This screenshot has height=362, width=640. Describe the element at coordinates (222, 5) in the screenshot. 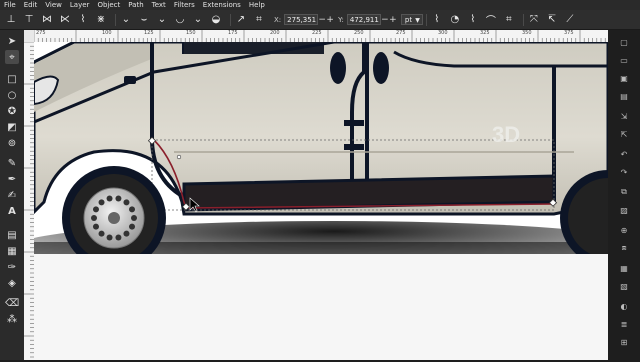

I see `menu-extensions: Extensions` at that location.